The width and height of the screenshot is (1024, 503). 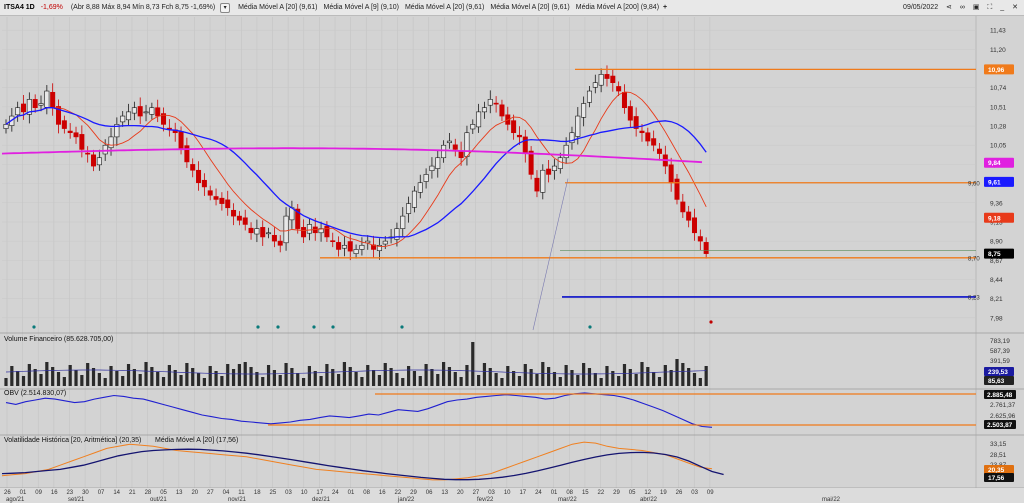 What do you see at coordinates (101, 493) in the screenshot?
I see `time-tick: 07` at bounding box center [101, 493].